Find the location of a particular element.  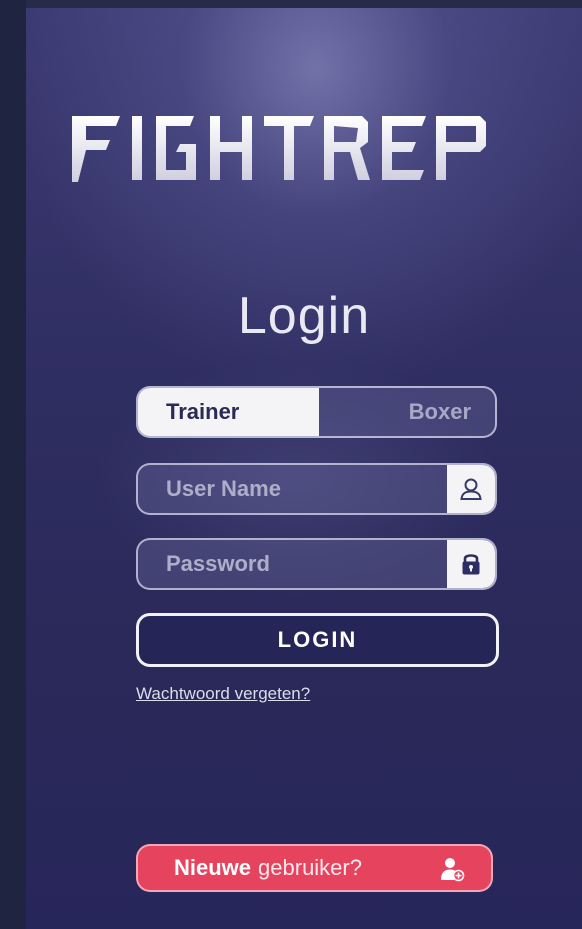

new-user-label-bold: Nieuwe is located at coordinates (213, 867).